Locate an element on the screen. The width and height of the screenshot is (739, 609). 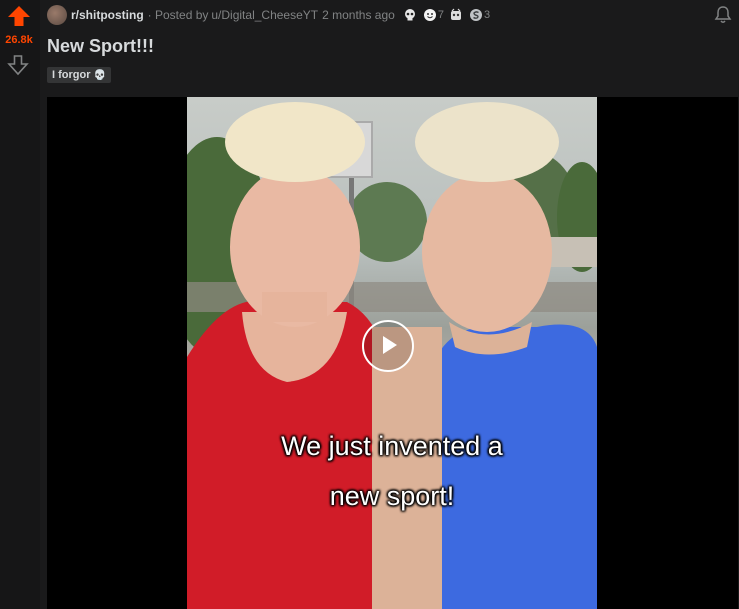
author-link: u/Digital_CheeseYT is located at coordinates (264, 15).